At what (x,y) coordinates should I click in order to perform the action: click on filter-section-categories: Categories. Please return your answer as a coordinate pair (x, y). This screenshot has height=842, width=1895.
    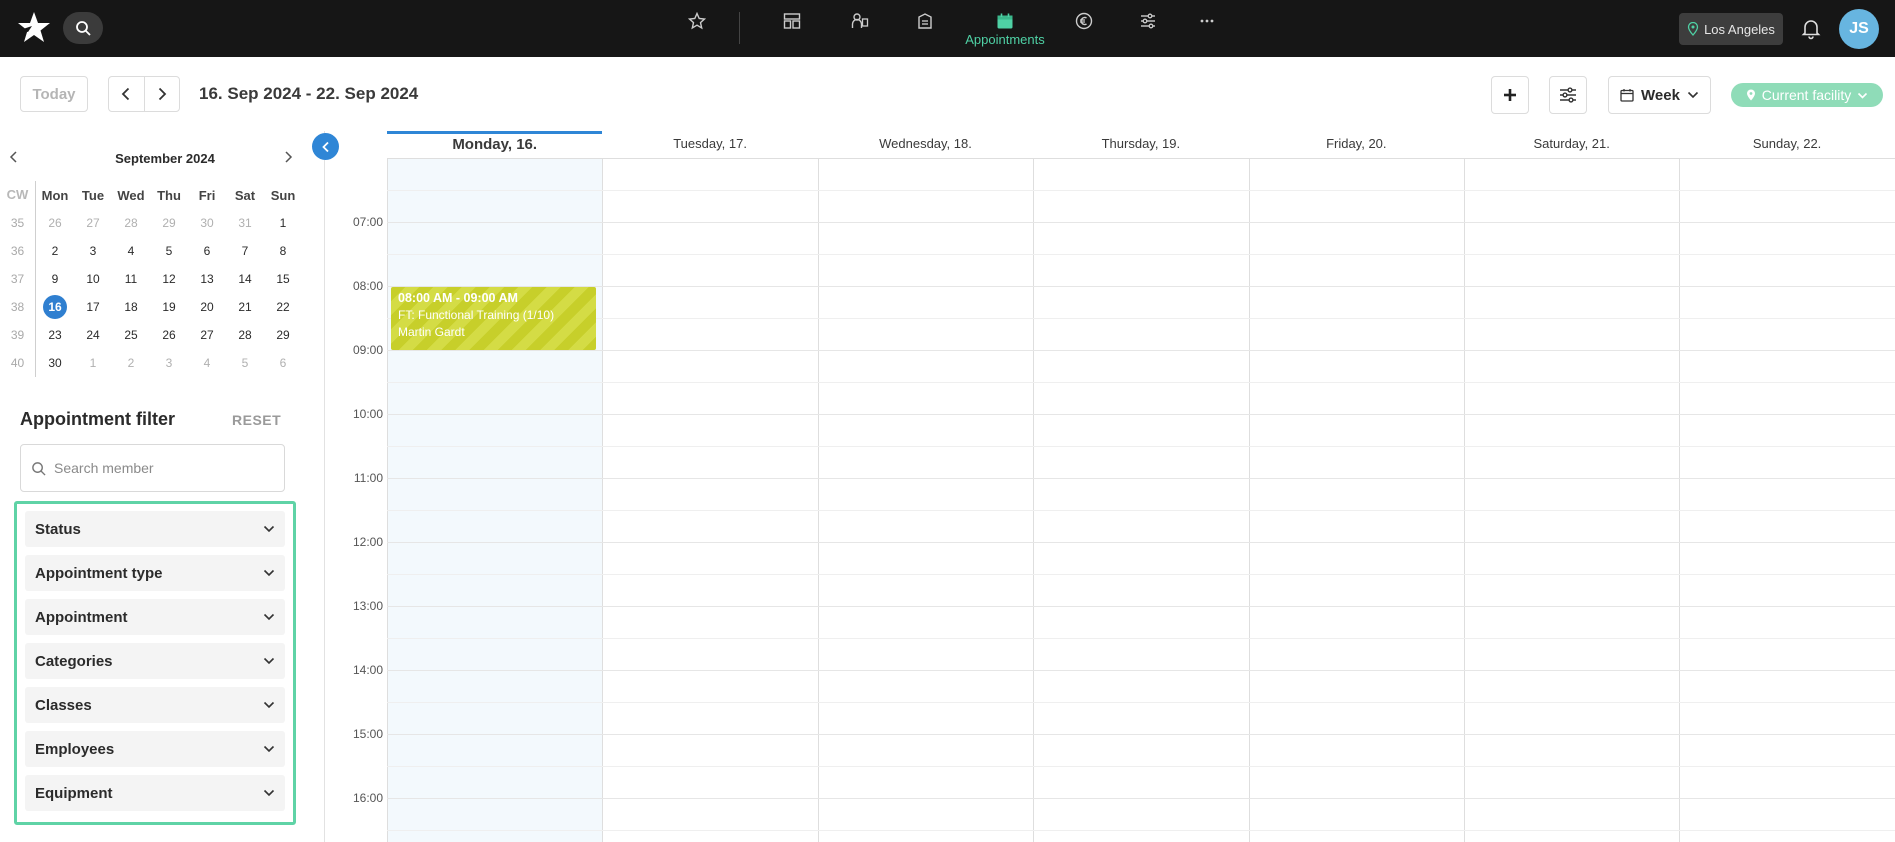
    Looking at the image, I should click on (155, 661).